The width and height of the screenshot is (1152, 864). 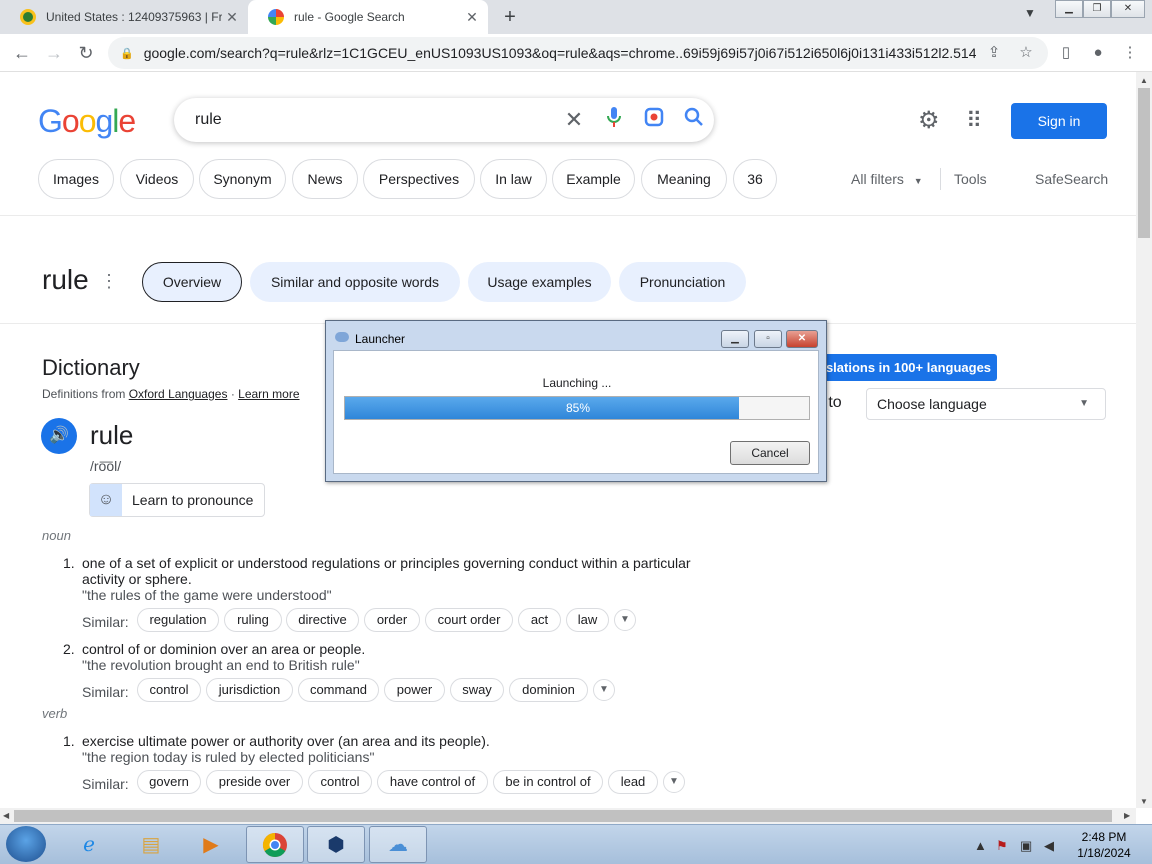 What do you see at coordinates (124, 17) in the screenshot?
I see `browser-tab-phone: United States : 12409375963 | Fre ✕` at bounding box center [124, 17].